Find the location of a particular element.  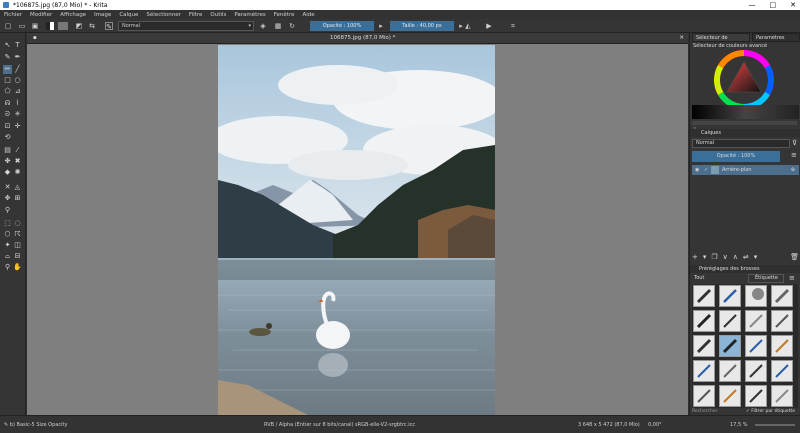

preset-water is located at coordinates (704, 371).